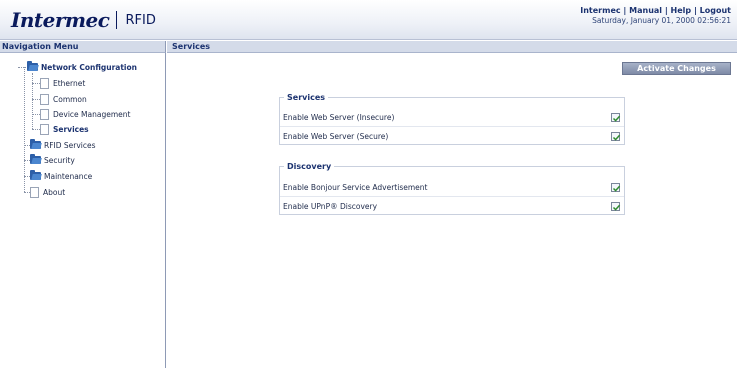 The image size is (737, 368). I want to click on setting-label: Enable Web Server (Insecure), so click(339, 117).